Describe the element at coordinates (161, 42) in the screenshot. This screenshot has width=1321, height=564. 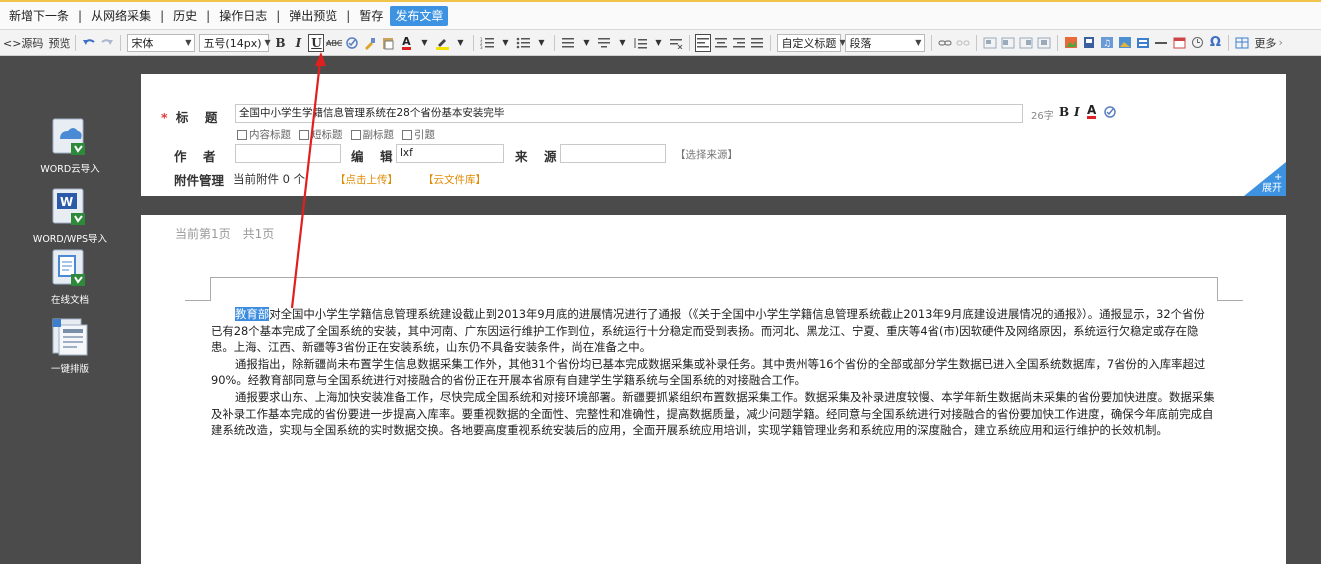
I see `font-family-select: 宋体 ▼` at that location.